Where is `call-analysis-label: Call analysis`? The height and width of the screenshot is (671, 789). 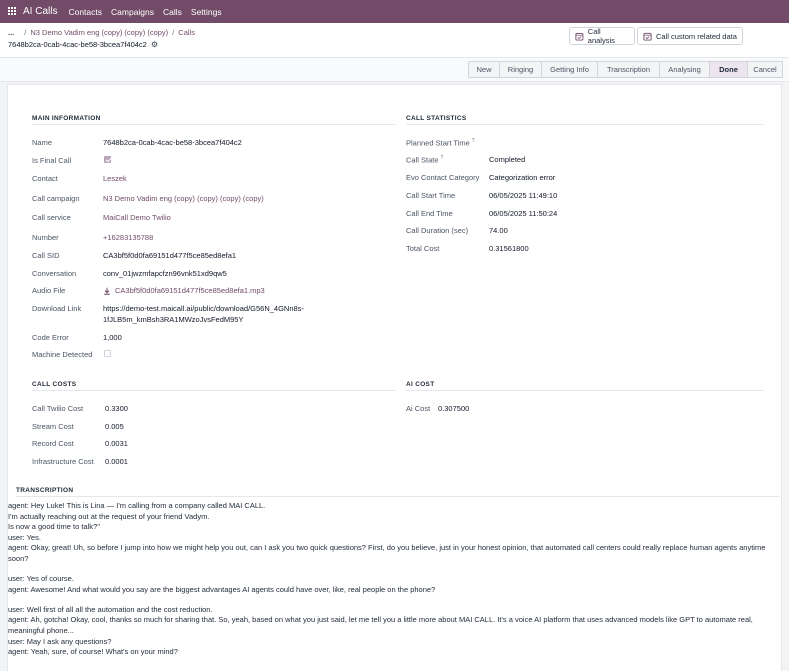
call-analysis-label: Call analysis is located at coordinates (601, 36).